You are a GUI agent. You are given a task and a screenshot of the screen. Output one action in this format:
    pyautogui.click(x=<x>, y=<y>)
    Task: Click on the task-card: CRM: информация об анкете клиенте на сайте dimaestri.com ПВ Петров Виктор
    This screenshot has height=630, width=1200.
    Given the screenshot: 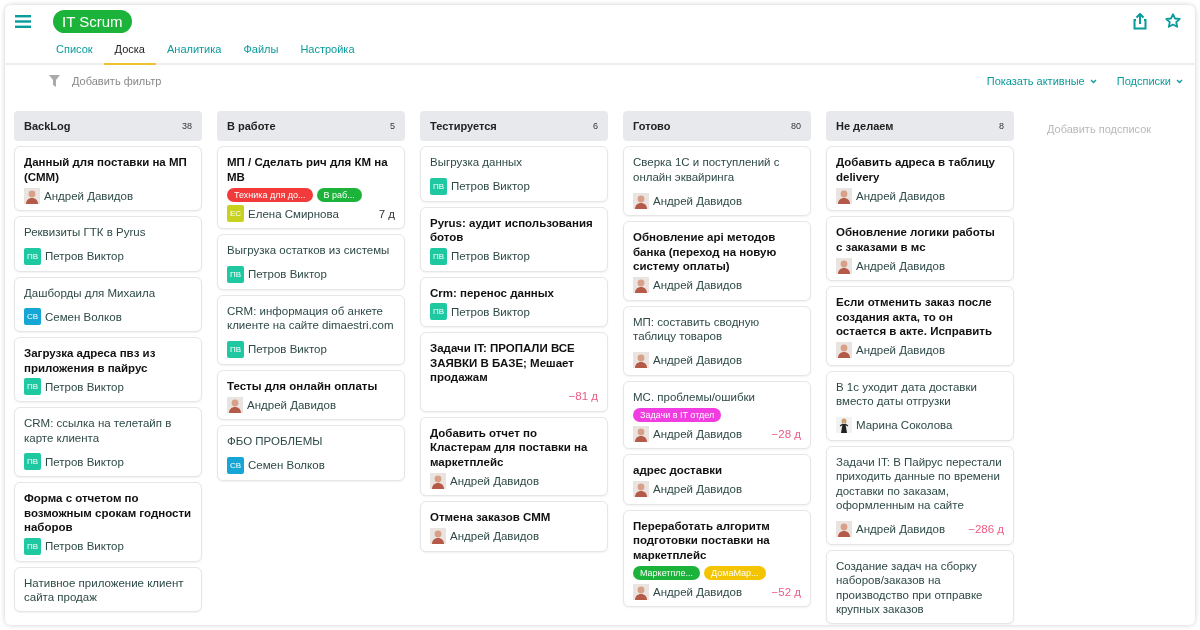 What is the action you would take?
    pyautogui.click(x=311, y=329)
    